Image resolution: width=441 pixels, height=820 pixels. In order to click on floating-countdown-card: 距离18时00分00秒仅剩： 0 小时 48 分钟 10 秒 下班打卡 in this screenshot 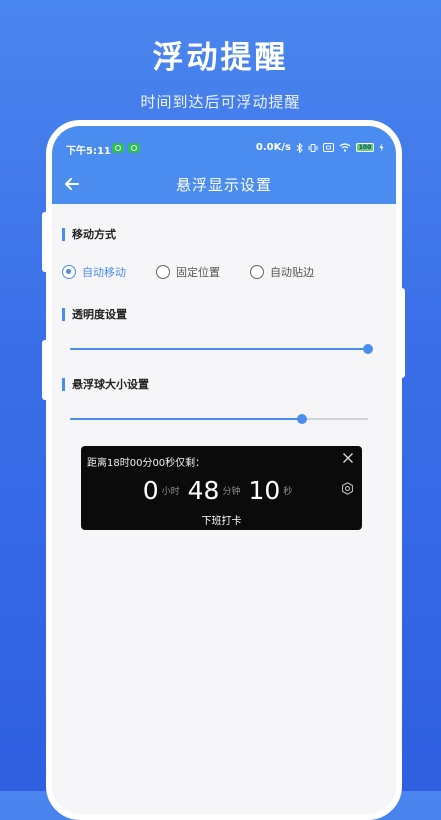, I will do `click(221, 488)`.